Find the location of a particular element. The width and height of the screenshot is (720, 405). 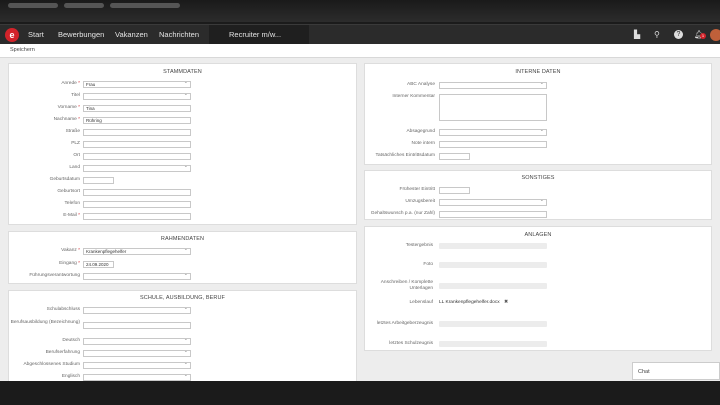

help-icon: ? is located at coordinates (678, 34).